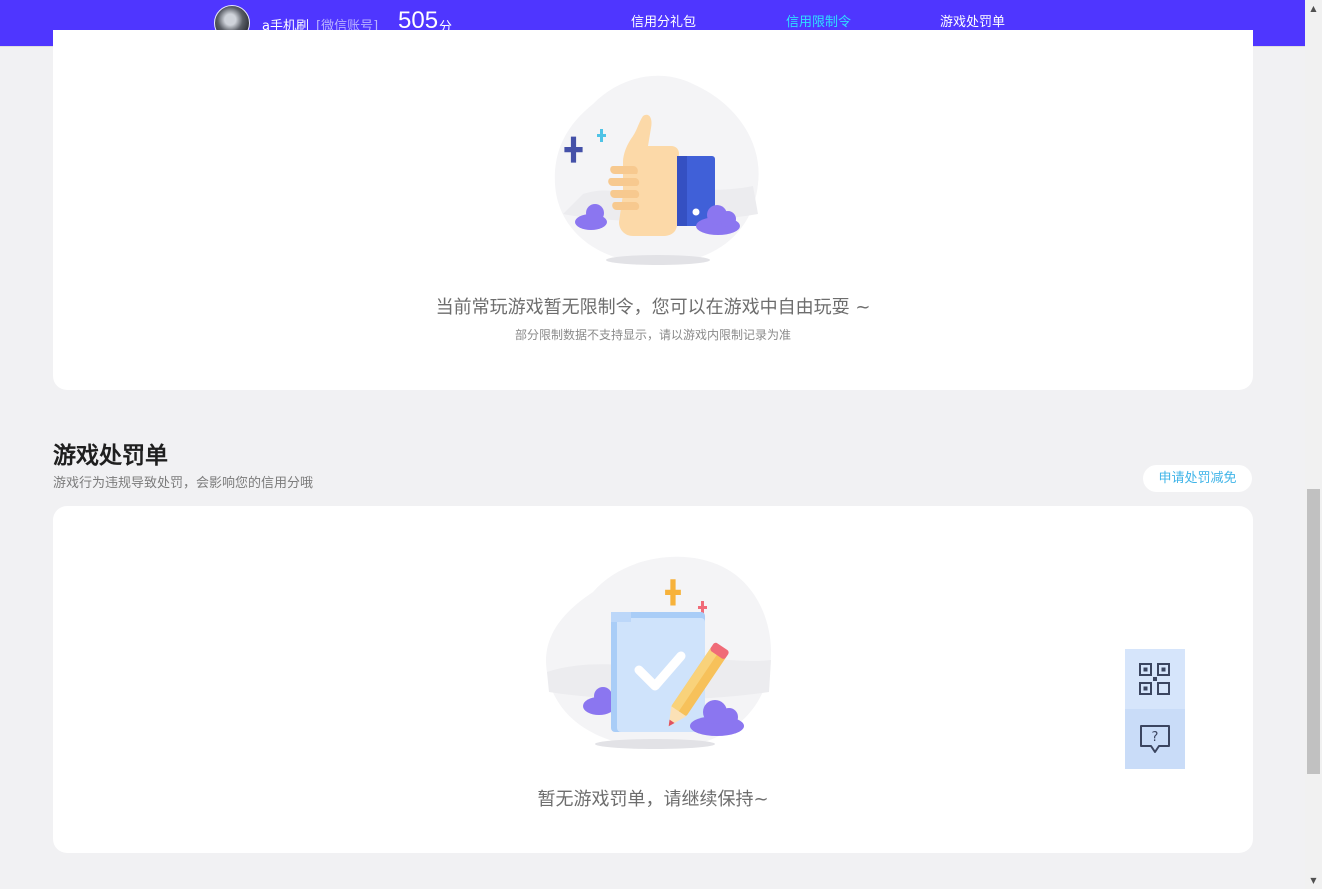 The width and height of the screenshot is (1322, 889). What do you see at coordinates (1313, 631) in the screenshot?
I see `scrollbar-thumb` at bounding box center [1313, 631].